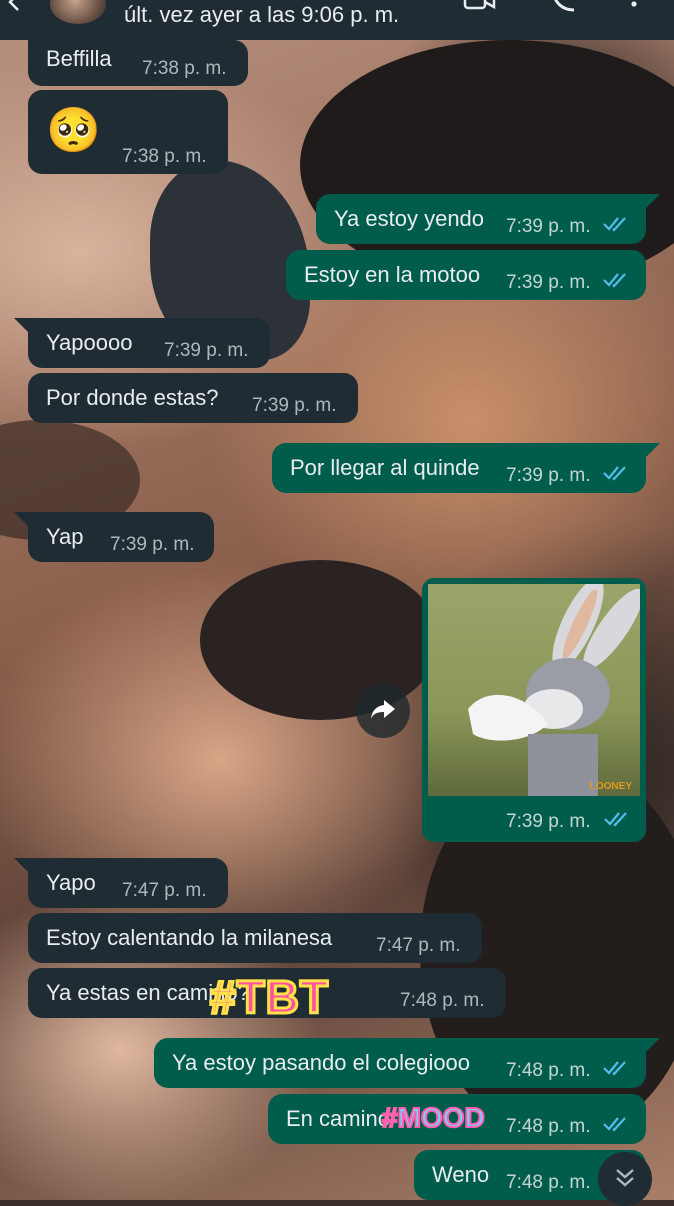 The height and width of the screenshot is (1206, 674). I want to click on message-text: Weno, so click(461, 1174).